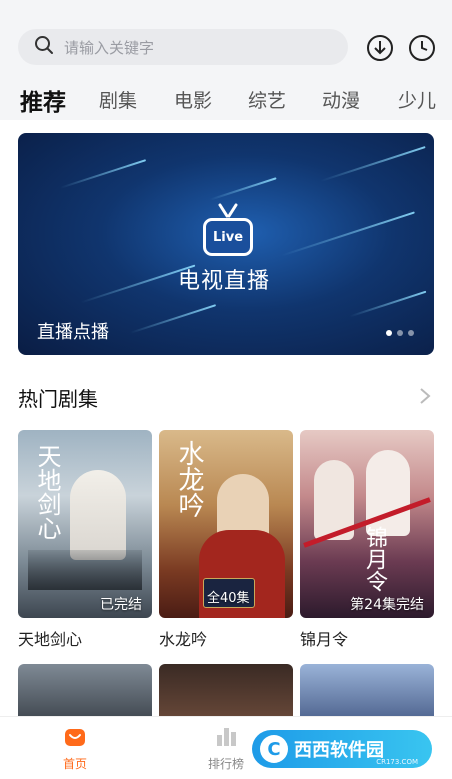 This screenshot has height=779, width=452. What do you see at coordinates (43, 100) in the screenshot?
I see `tab-recommend: 推荐` at bounding box center [43, 100].